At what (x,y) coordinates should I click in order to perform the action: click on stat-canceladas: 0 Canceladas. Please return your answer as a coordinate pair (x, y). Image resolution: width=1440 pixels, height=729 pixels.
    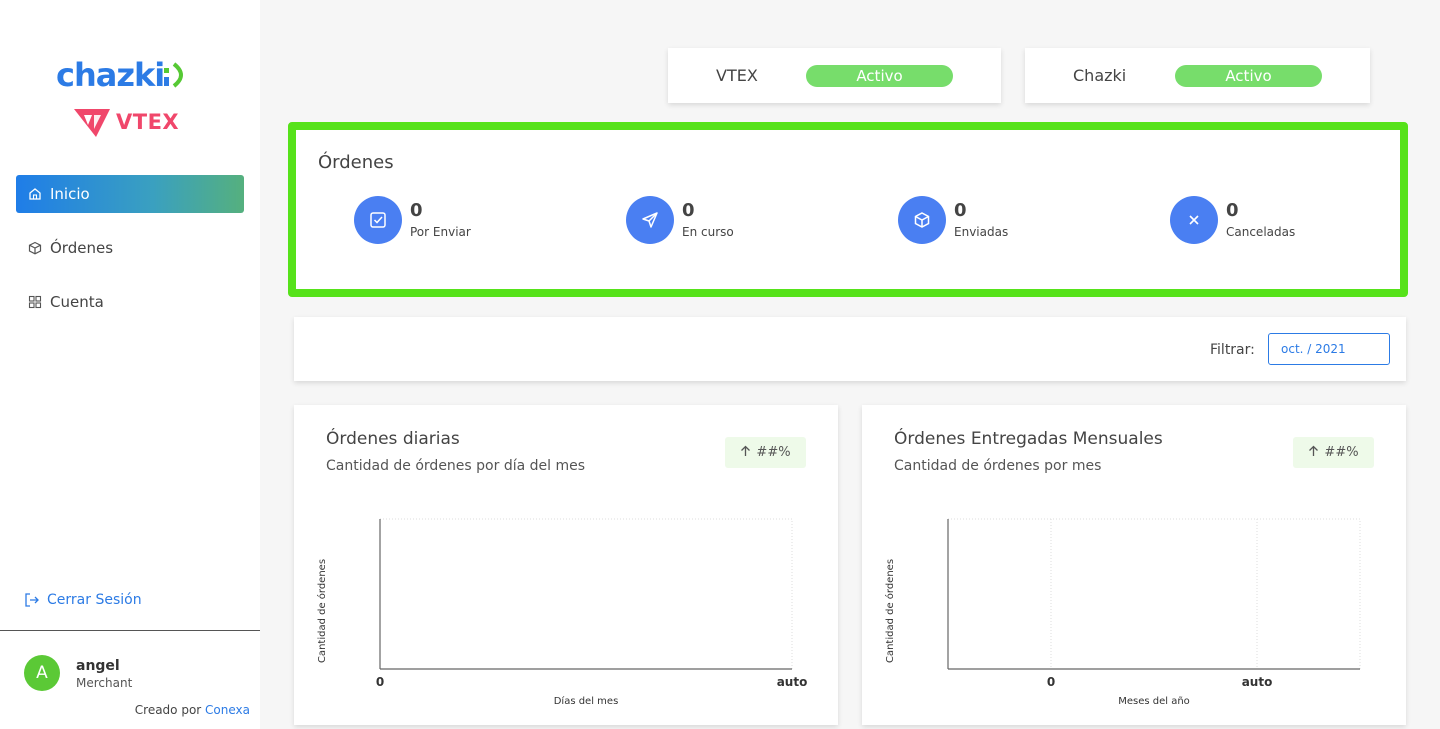
    Looking at the image, I should click on (1232, 220).